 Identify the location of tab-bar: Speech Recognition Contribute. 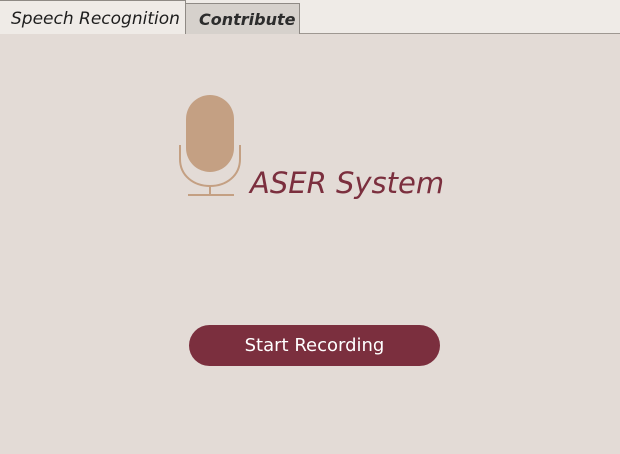
(310, 17).